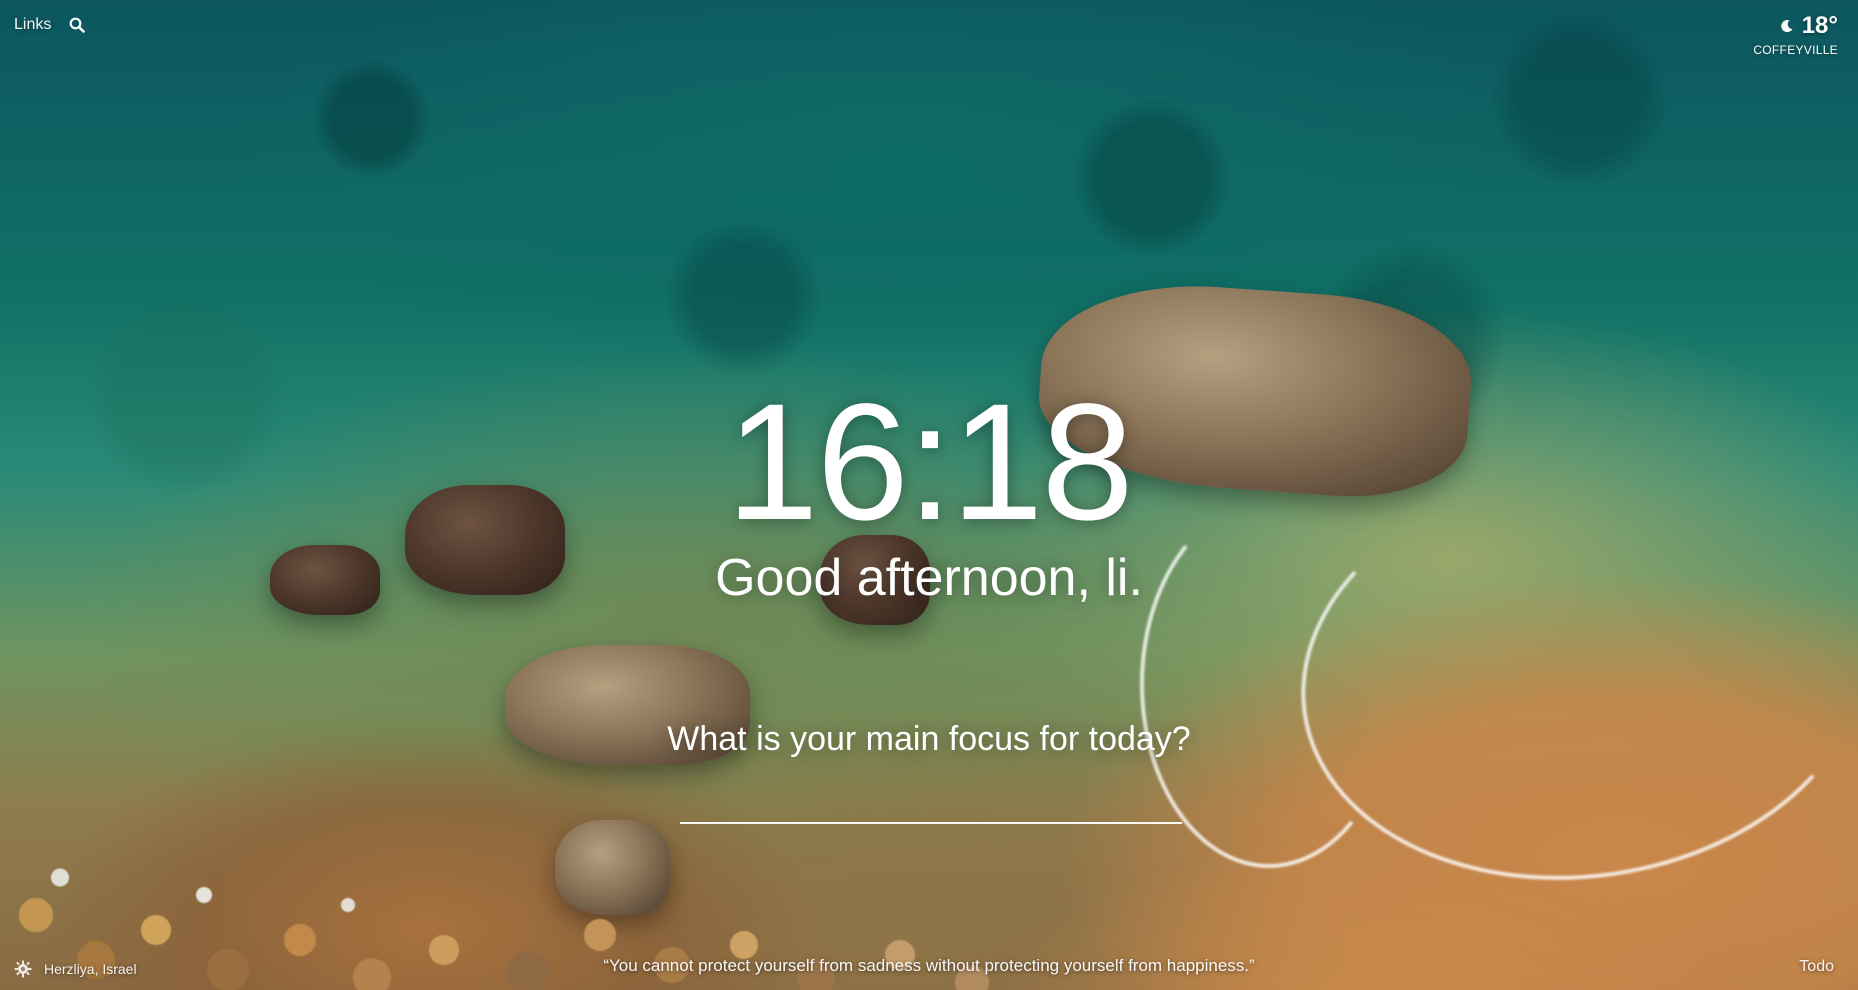 This screenshot has width=1858, height=990. Describe the element at coordinates (1816, 967) in the screenshot. I see `todo-button: Todo` at that location.